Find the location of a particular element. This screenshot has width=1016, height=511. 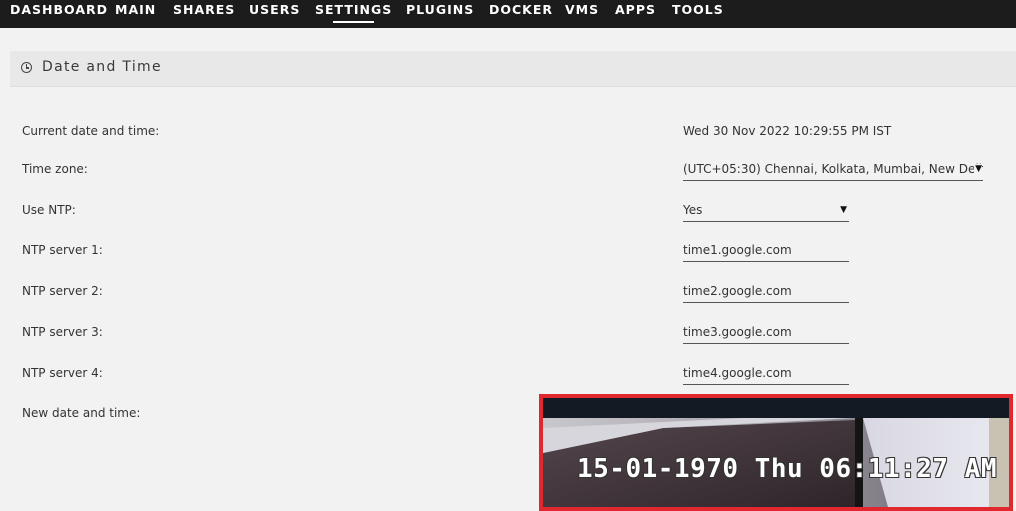

ntp-server-4-value: time4.google.com is located at coordinates (737, 373).